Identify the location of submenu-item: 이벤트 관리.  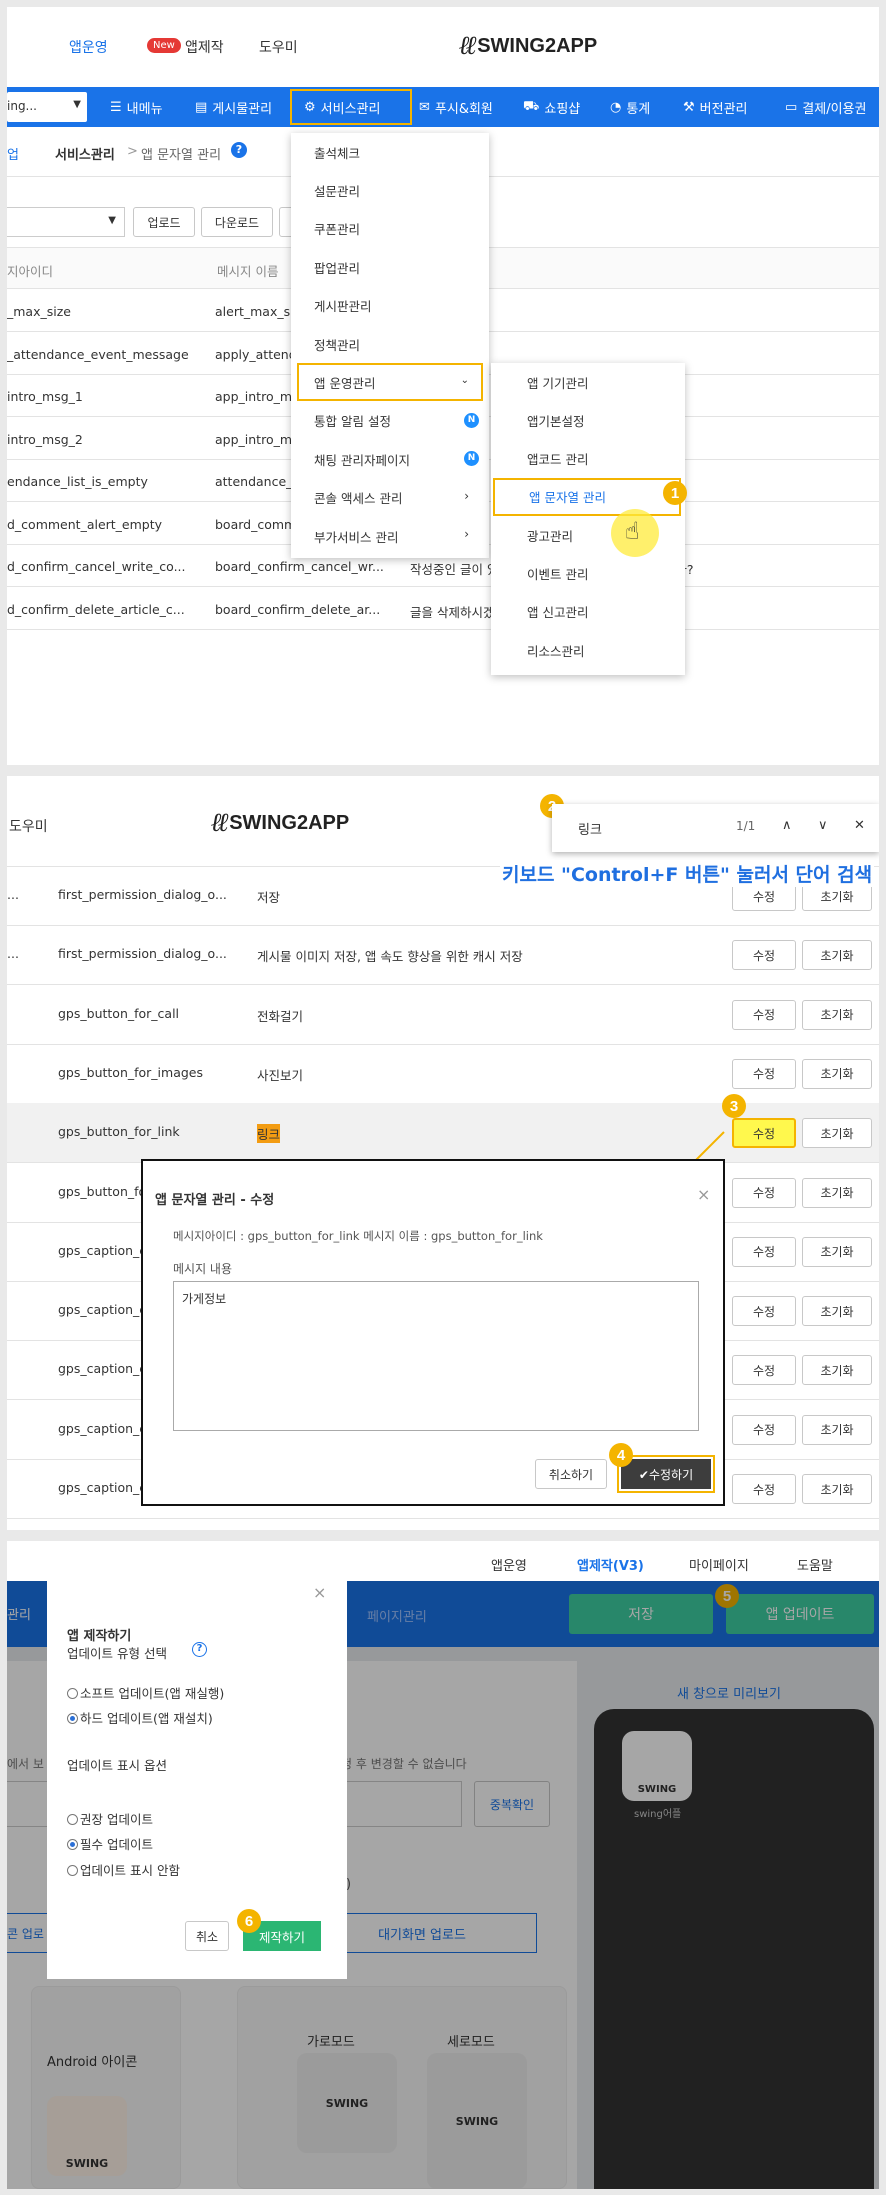
(588, 574).